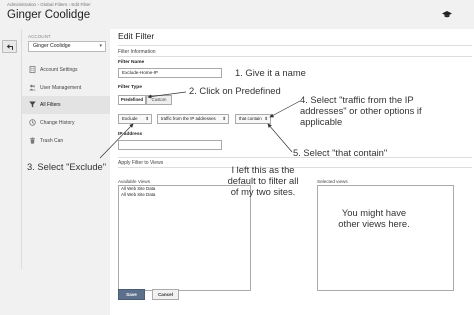  I want to click on annotation-arrows, so click(200, 125).